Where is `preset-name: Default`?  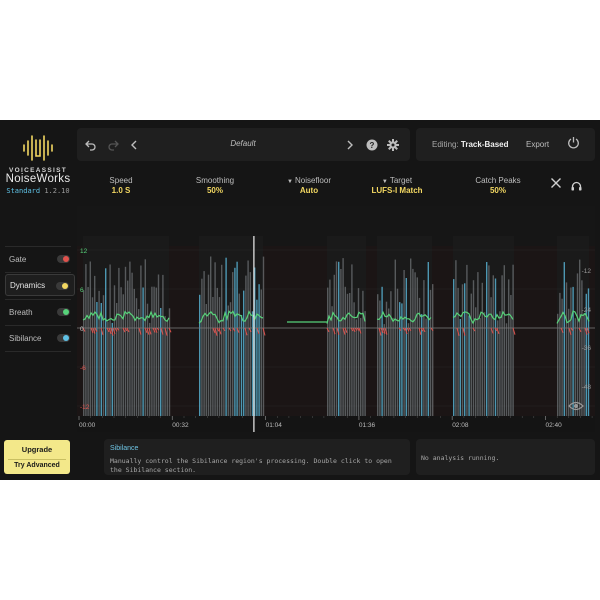
preset-name: Default is located at coordinates (243, 143).